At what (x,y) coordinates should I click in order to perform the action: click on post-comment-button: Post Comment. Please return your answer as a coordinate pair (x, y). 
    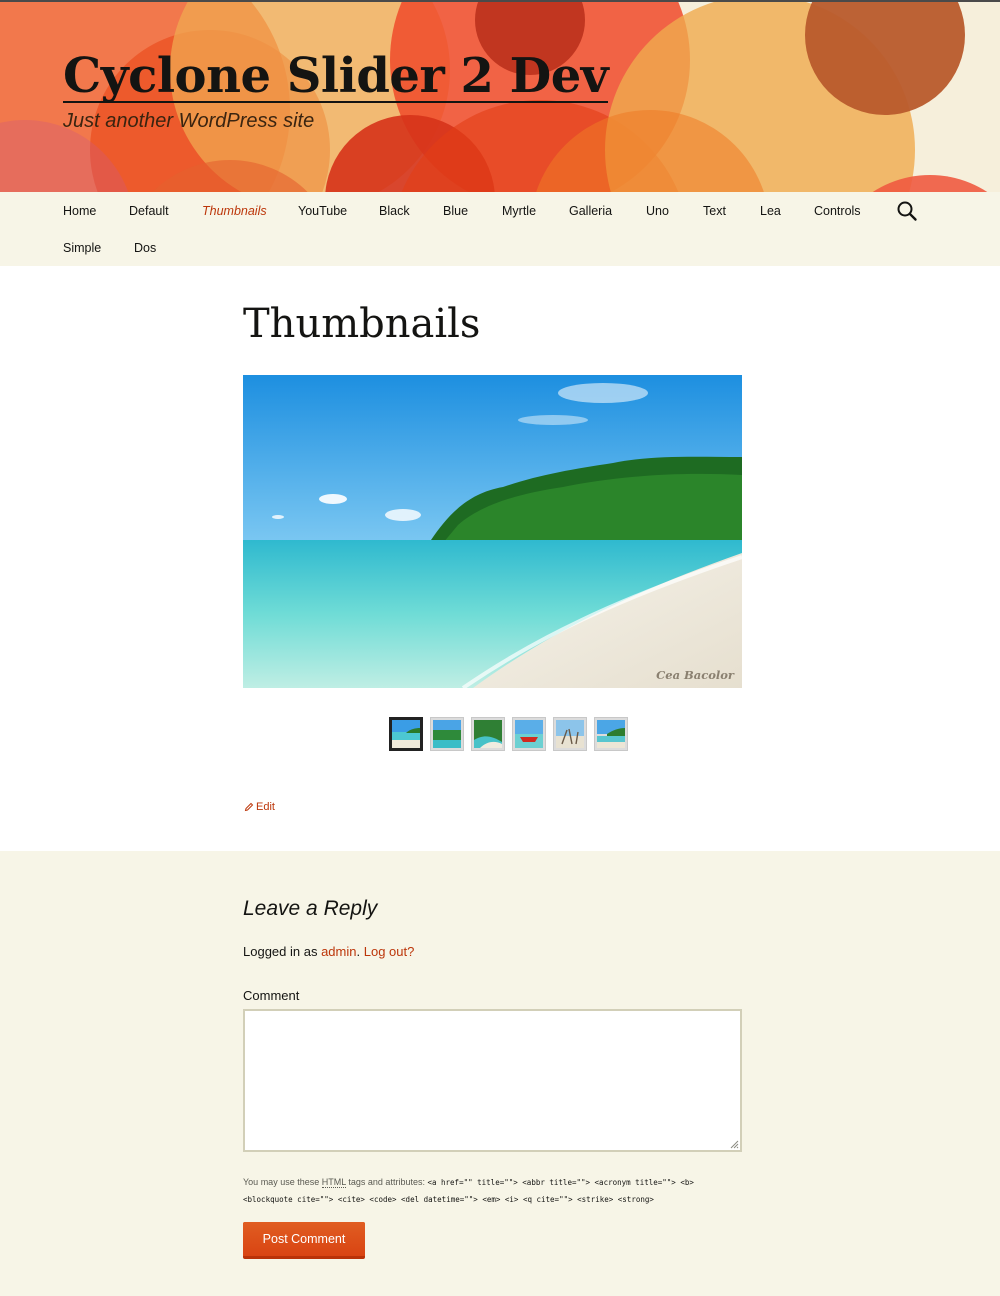
    Looking at the image, I should click on (304, 1240).